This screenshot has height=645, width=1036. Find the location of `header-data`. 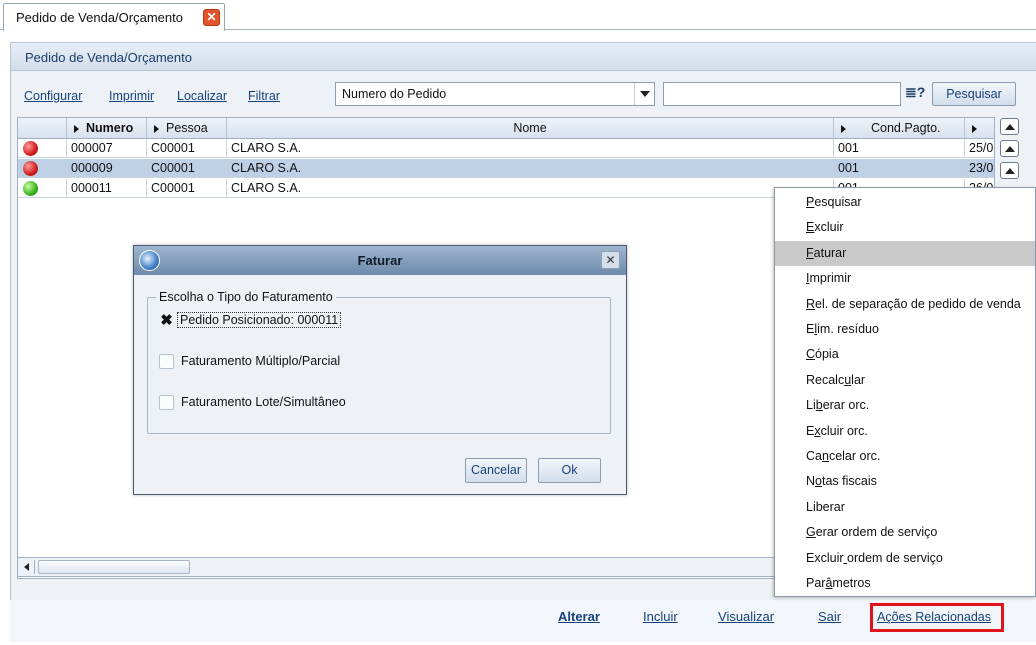

header-data is located at coordinates (979, 128).